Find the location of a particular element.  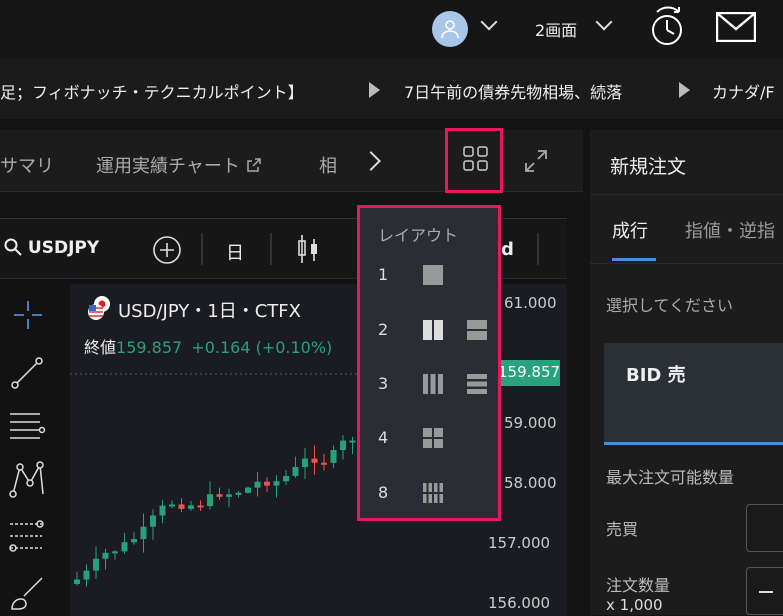

close-price-line: 終値159.857 +0.164 (+0.10%) is located at coordinates (208, 346).